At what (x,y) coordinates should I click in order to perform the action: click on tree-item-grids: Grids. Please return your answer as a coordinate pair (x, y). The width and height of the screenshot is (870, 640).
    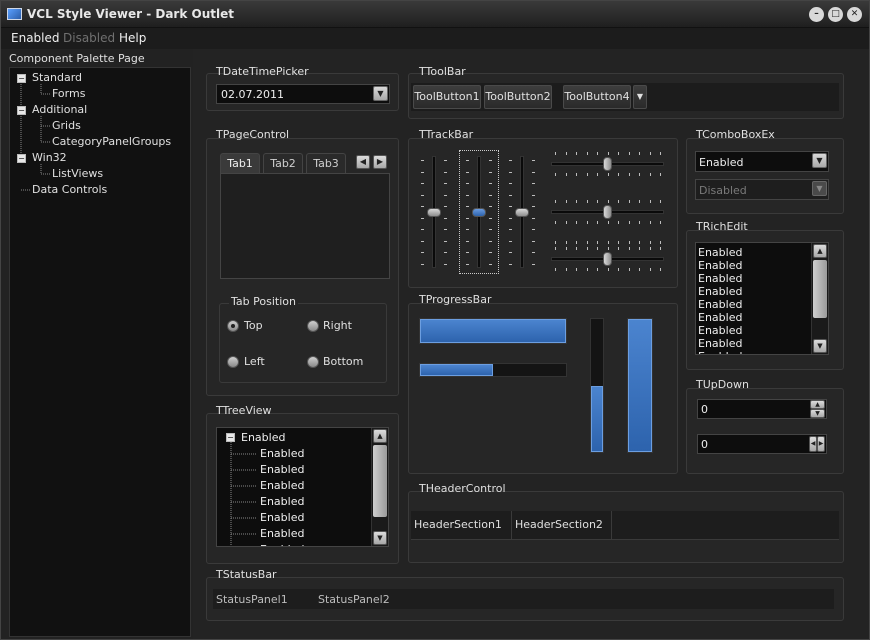
    Looking at the image, I should click on (66, 125).